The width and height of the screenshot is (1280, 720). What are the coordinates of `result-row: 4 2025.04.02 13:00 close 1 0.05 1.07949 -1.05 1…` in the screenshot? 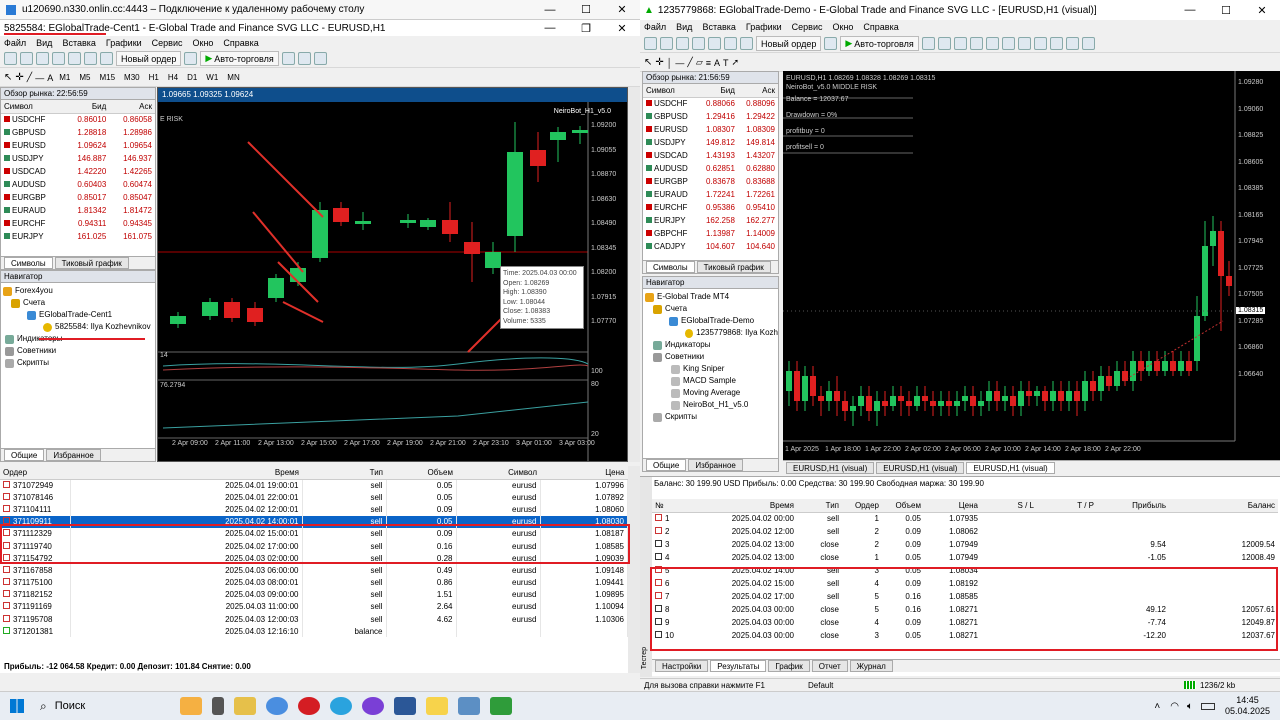 It's located at (965, 557).